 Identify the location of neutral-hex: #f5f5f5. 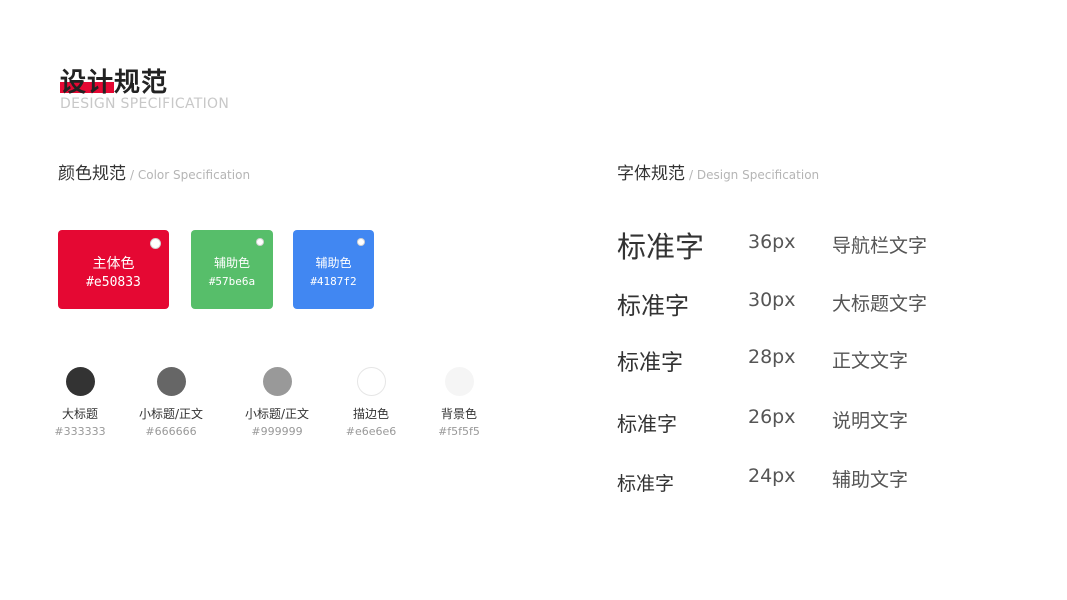
(459, 431).